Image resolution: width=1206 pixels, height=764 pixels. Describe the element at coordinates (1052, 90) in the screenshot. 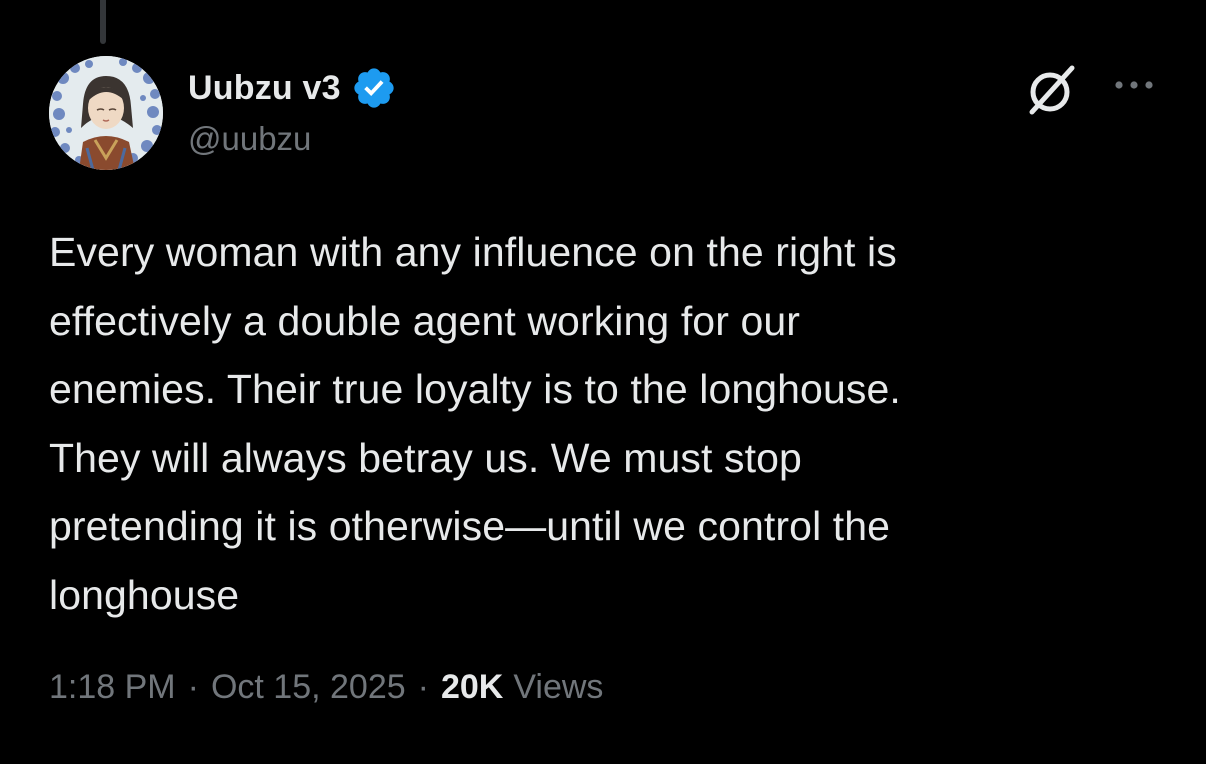

I see `grok-icon` at that location.